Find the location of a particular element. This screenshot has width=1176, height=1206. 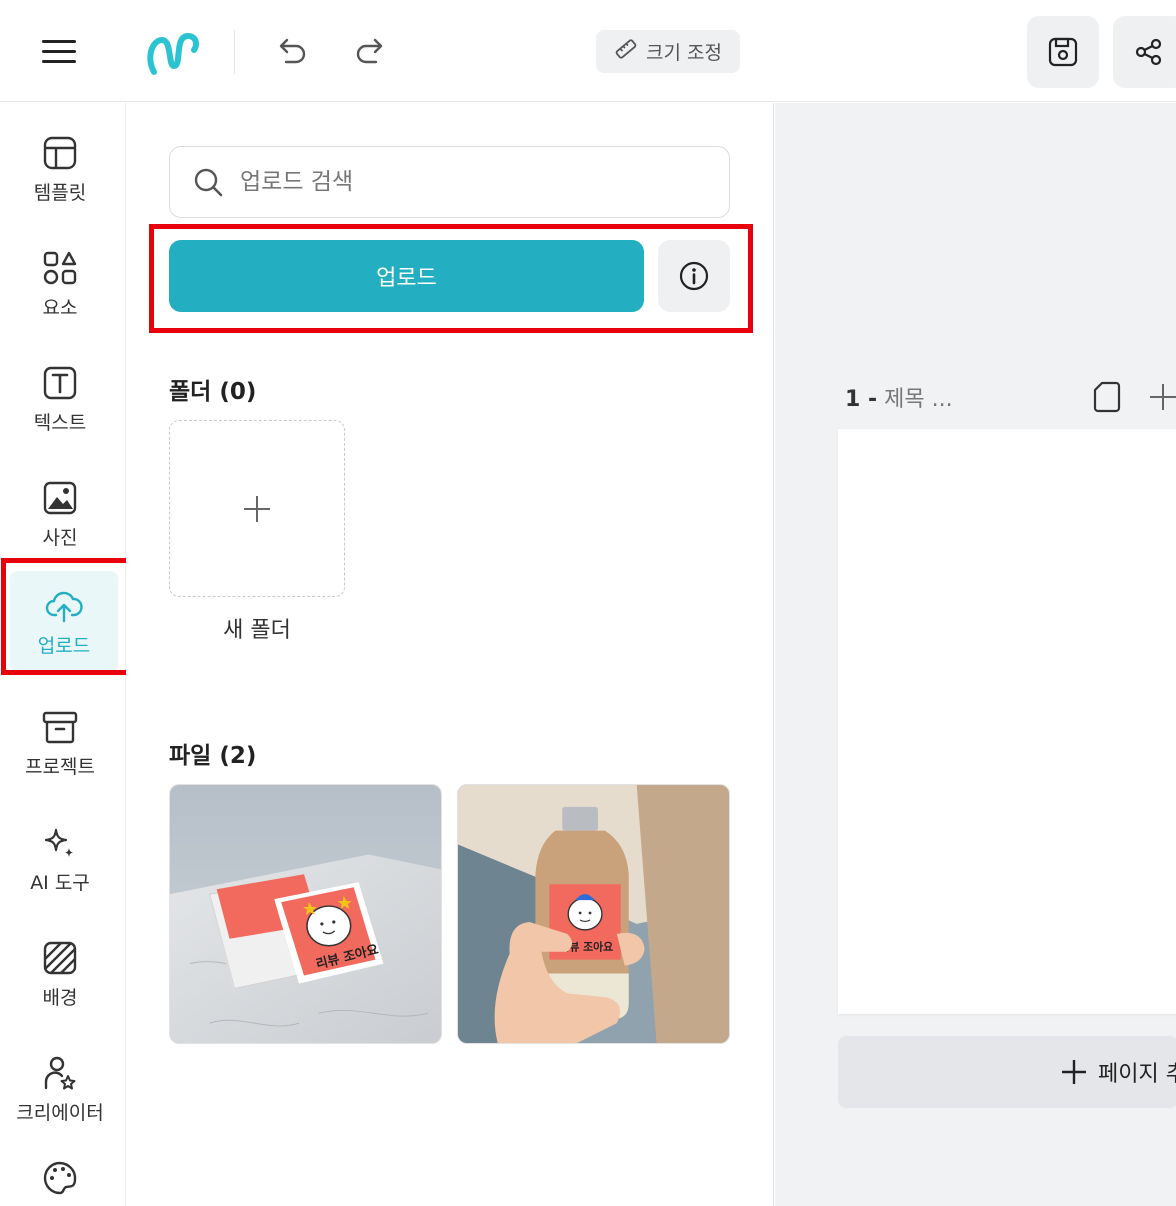

sidebar-item-palette is located at coordinates (60, 1174).